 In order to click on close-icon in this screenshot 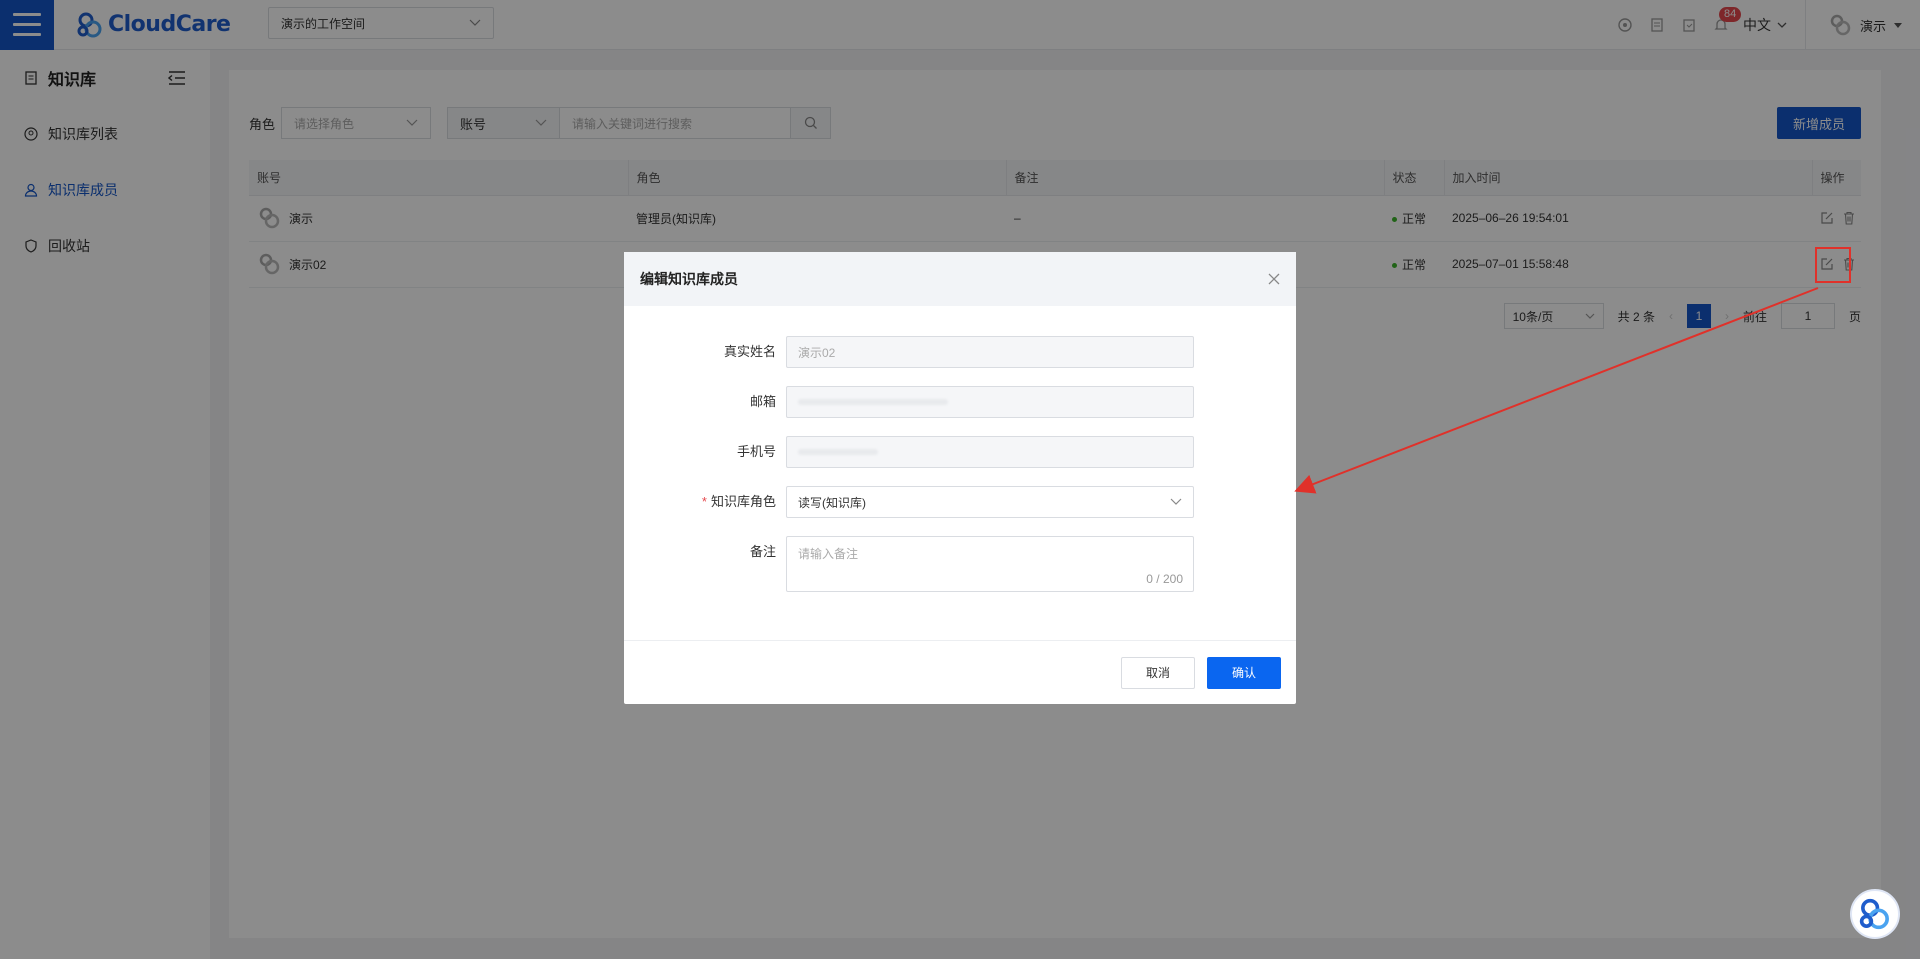, I will do `click(1274, 279)`.